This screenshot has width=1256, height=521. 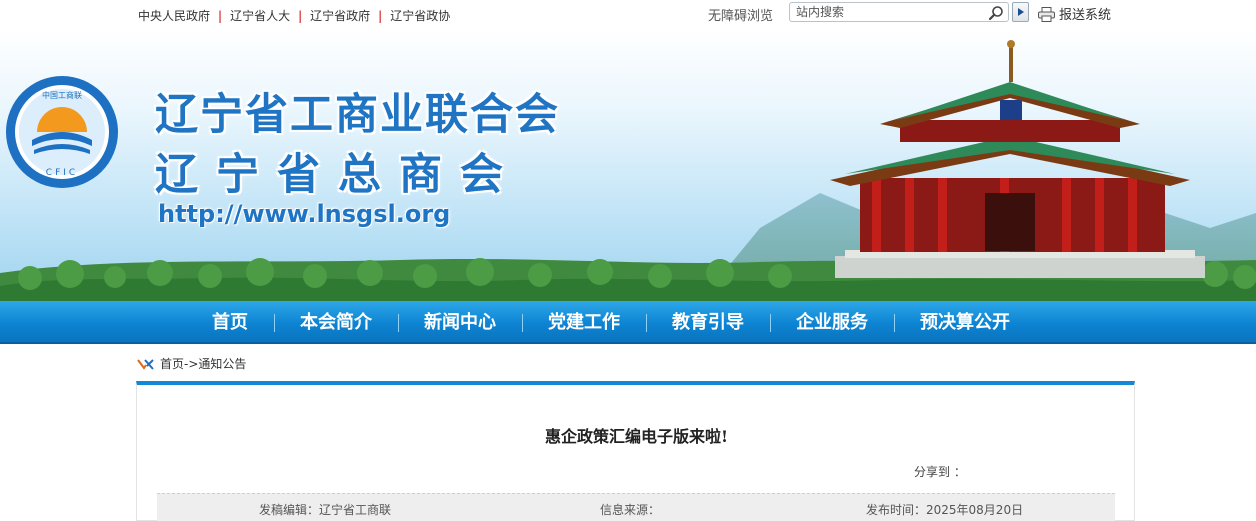 I want to click on nav-item-news: 新闻中心, so click(x=460, y=322).